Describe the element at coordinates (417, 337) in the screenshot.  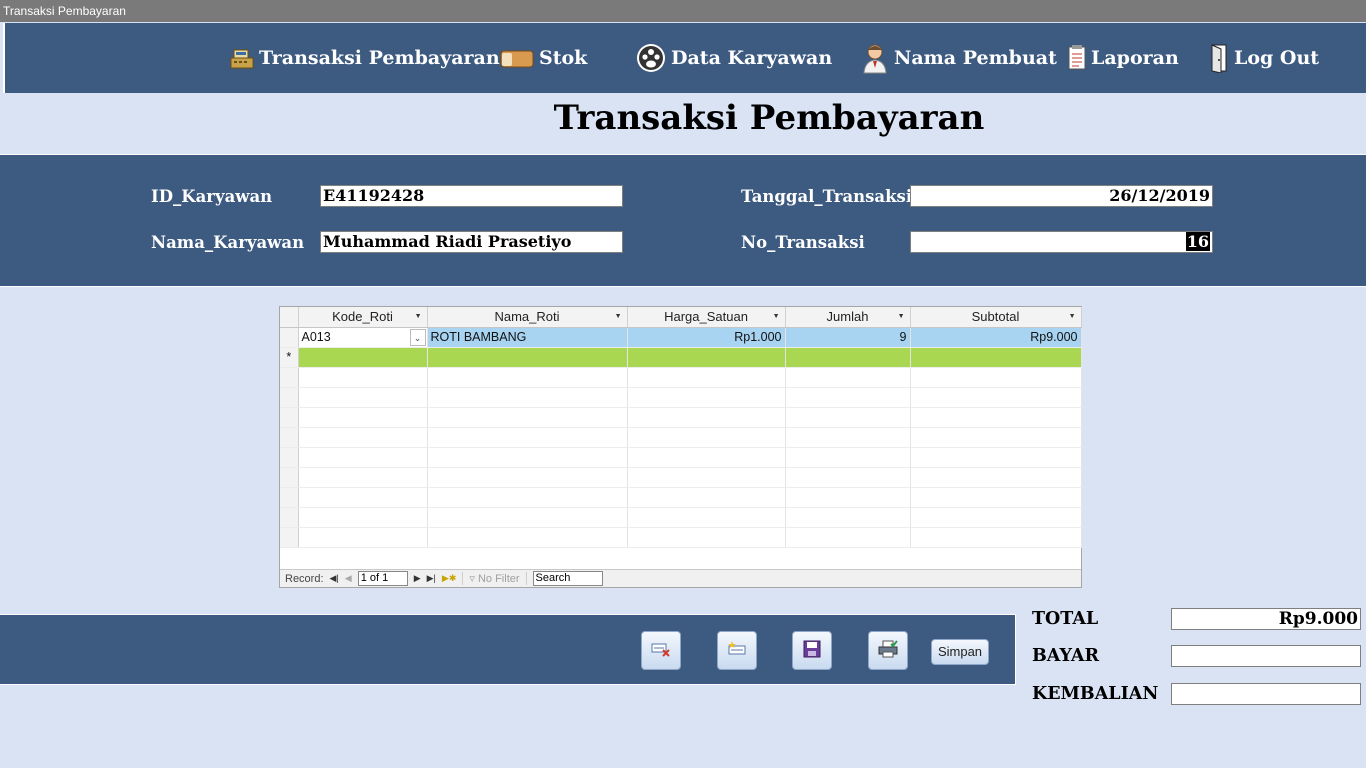
I see `chevron-down-icon: ⌄` at that location.